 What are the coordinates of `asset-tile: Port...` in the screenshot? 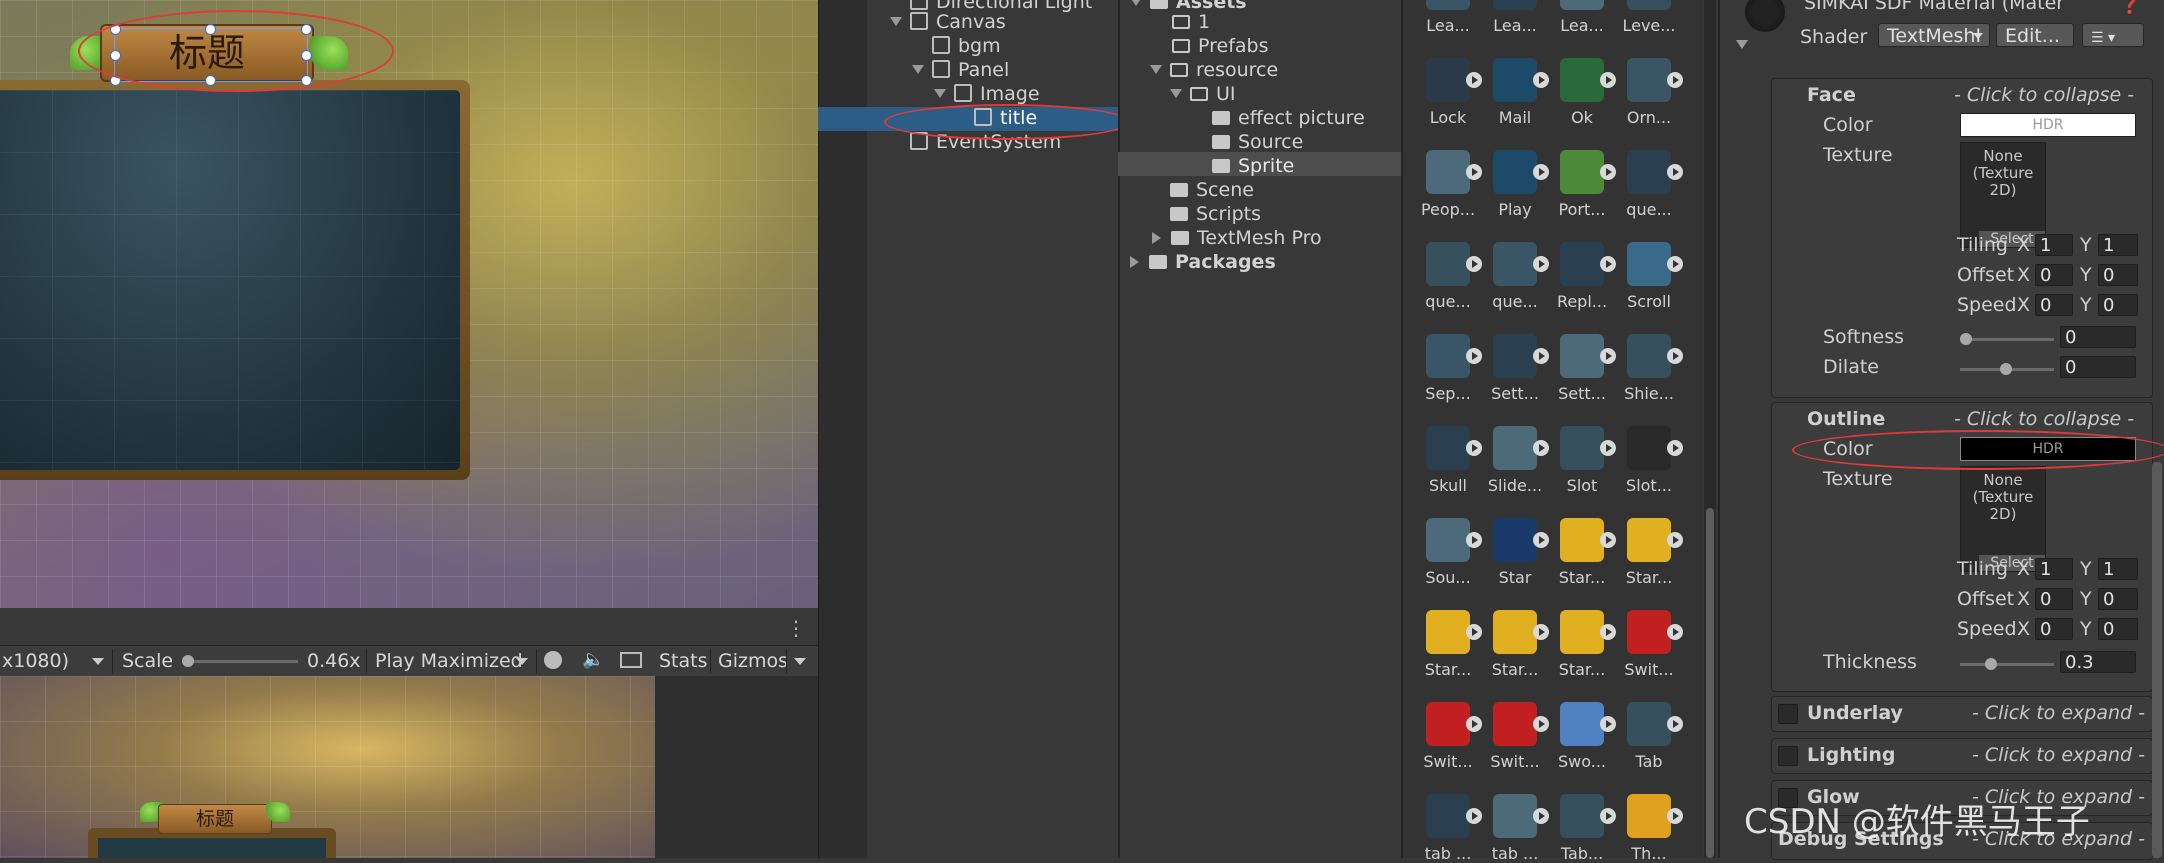 It's located at (1582, 184).